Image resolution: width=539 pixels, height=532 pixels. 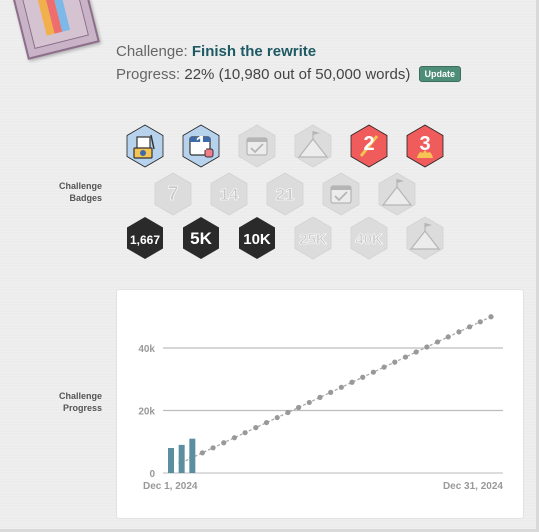 I want to click on badge-calendar-one: 1, so click(x=201, y=146).